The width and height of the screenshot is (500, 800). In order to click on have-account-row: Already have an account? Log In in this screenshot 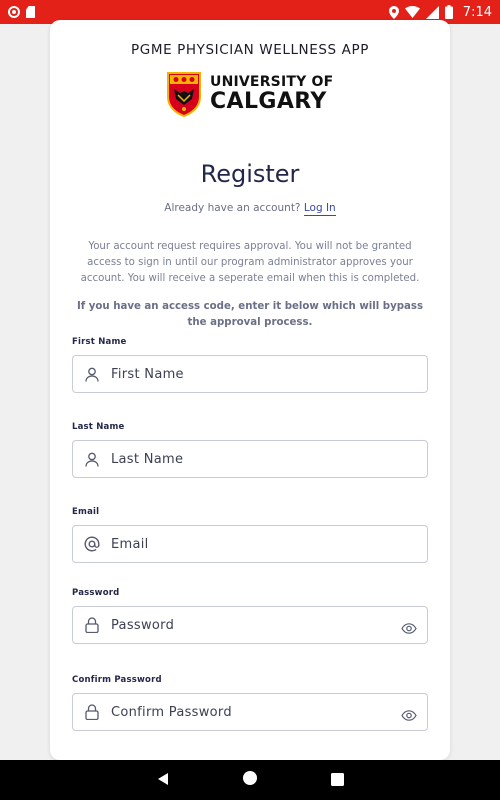, I will do `click(250, 209)`.